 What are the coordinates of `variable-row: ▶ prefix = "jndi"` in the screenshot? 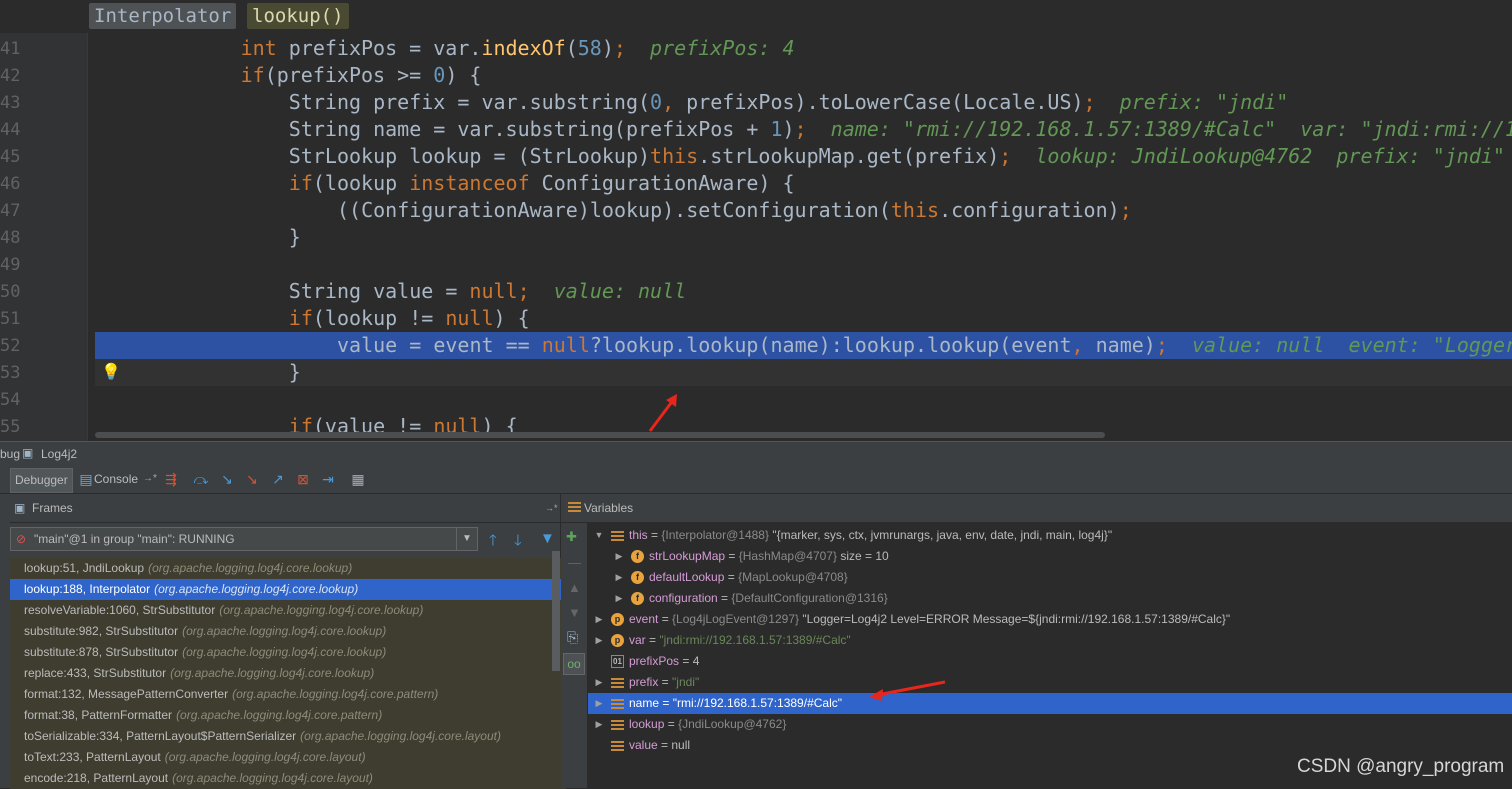 It's located at (1050, 682).